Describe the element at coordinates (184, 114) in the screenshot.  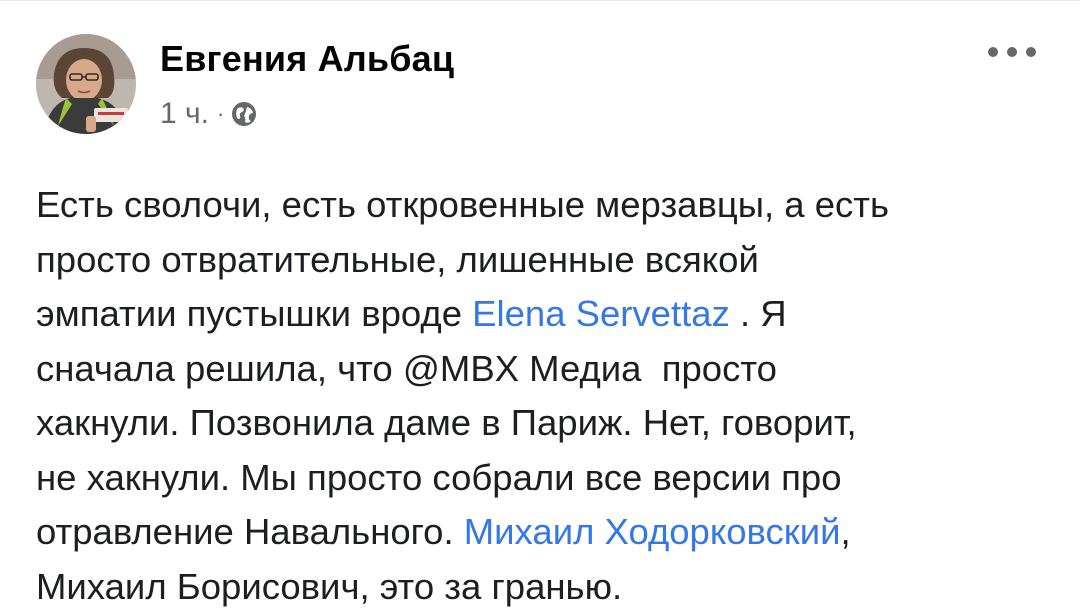
I see `post-time: 1 ч.` at that location.